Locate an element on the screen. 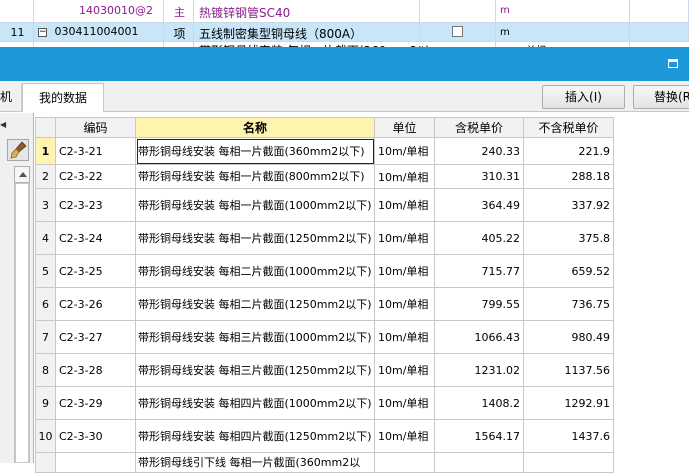 The image size is (689, 473). row-code: C2-3-27 is located at coordinates (95, 337).